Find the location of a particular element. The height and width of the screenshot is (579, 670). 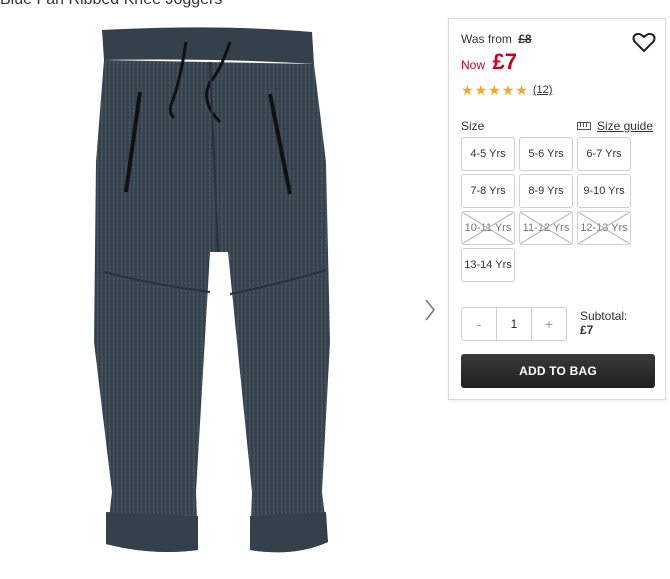

rating: ★ ★ ★ ★ ★ (12) is located at coordinates (506, 90).